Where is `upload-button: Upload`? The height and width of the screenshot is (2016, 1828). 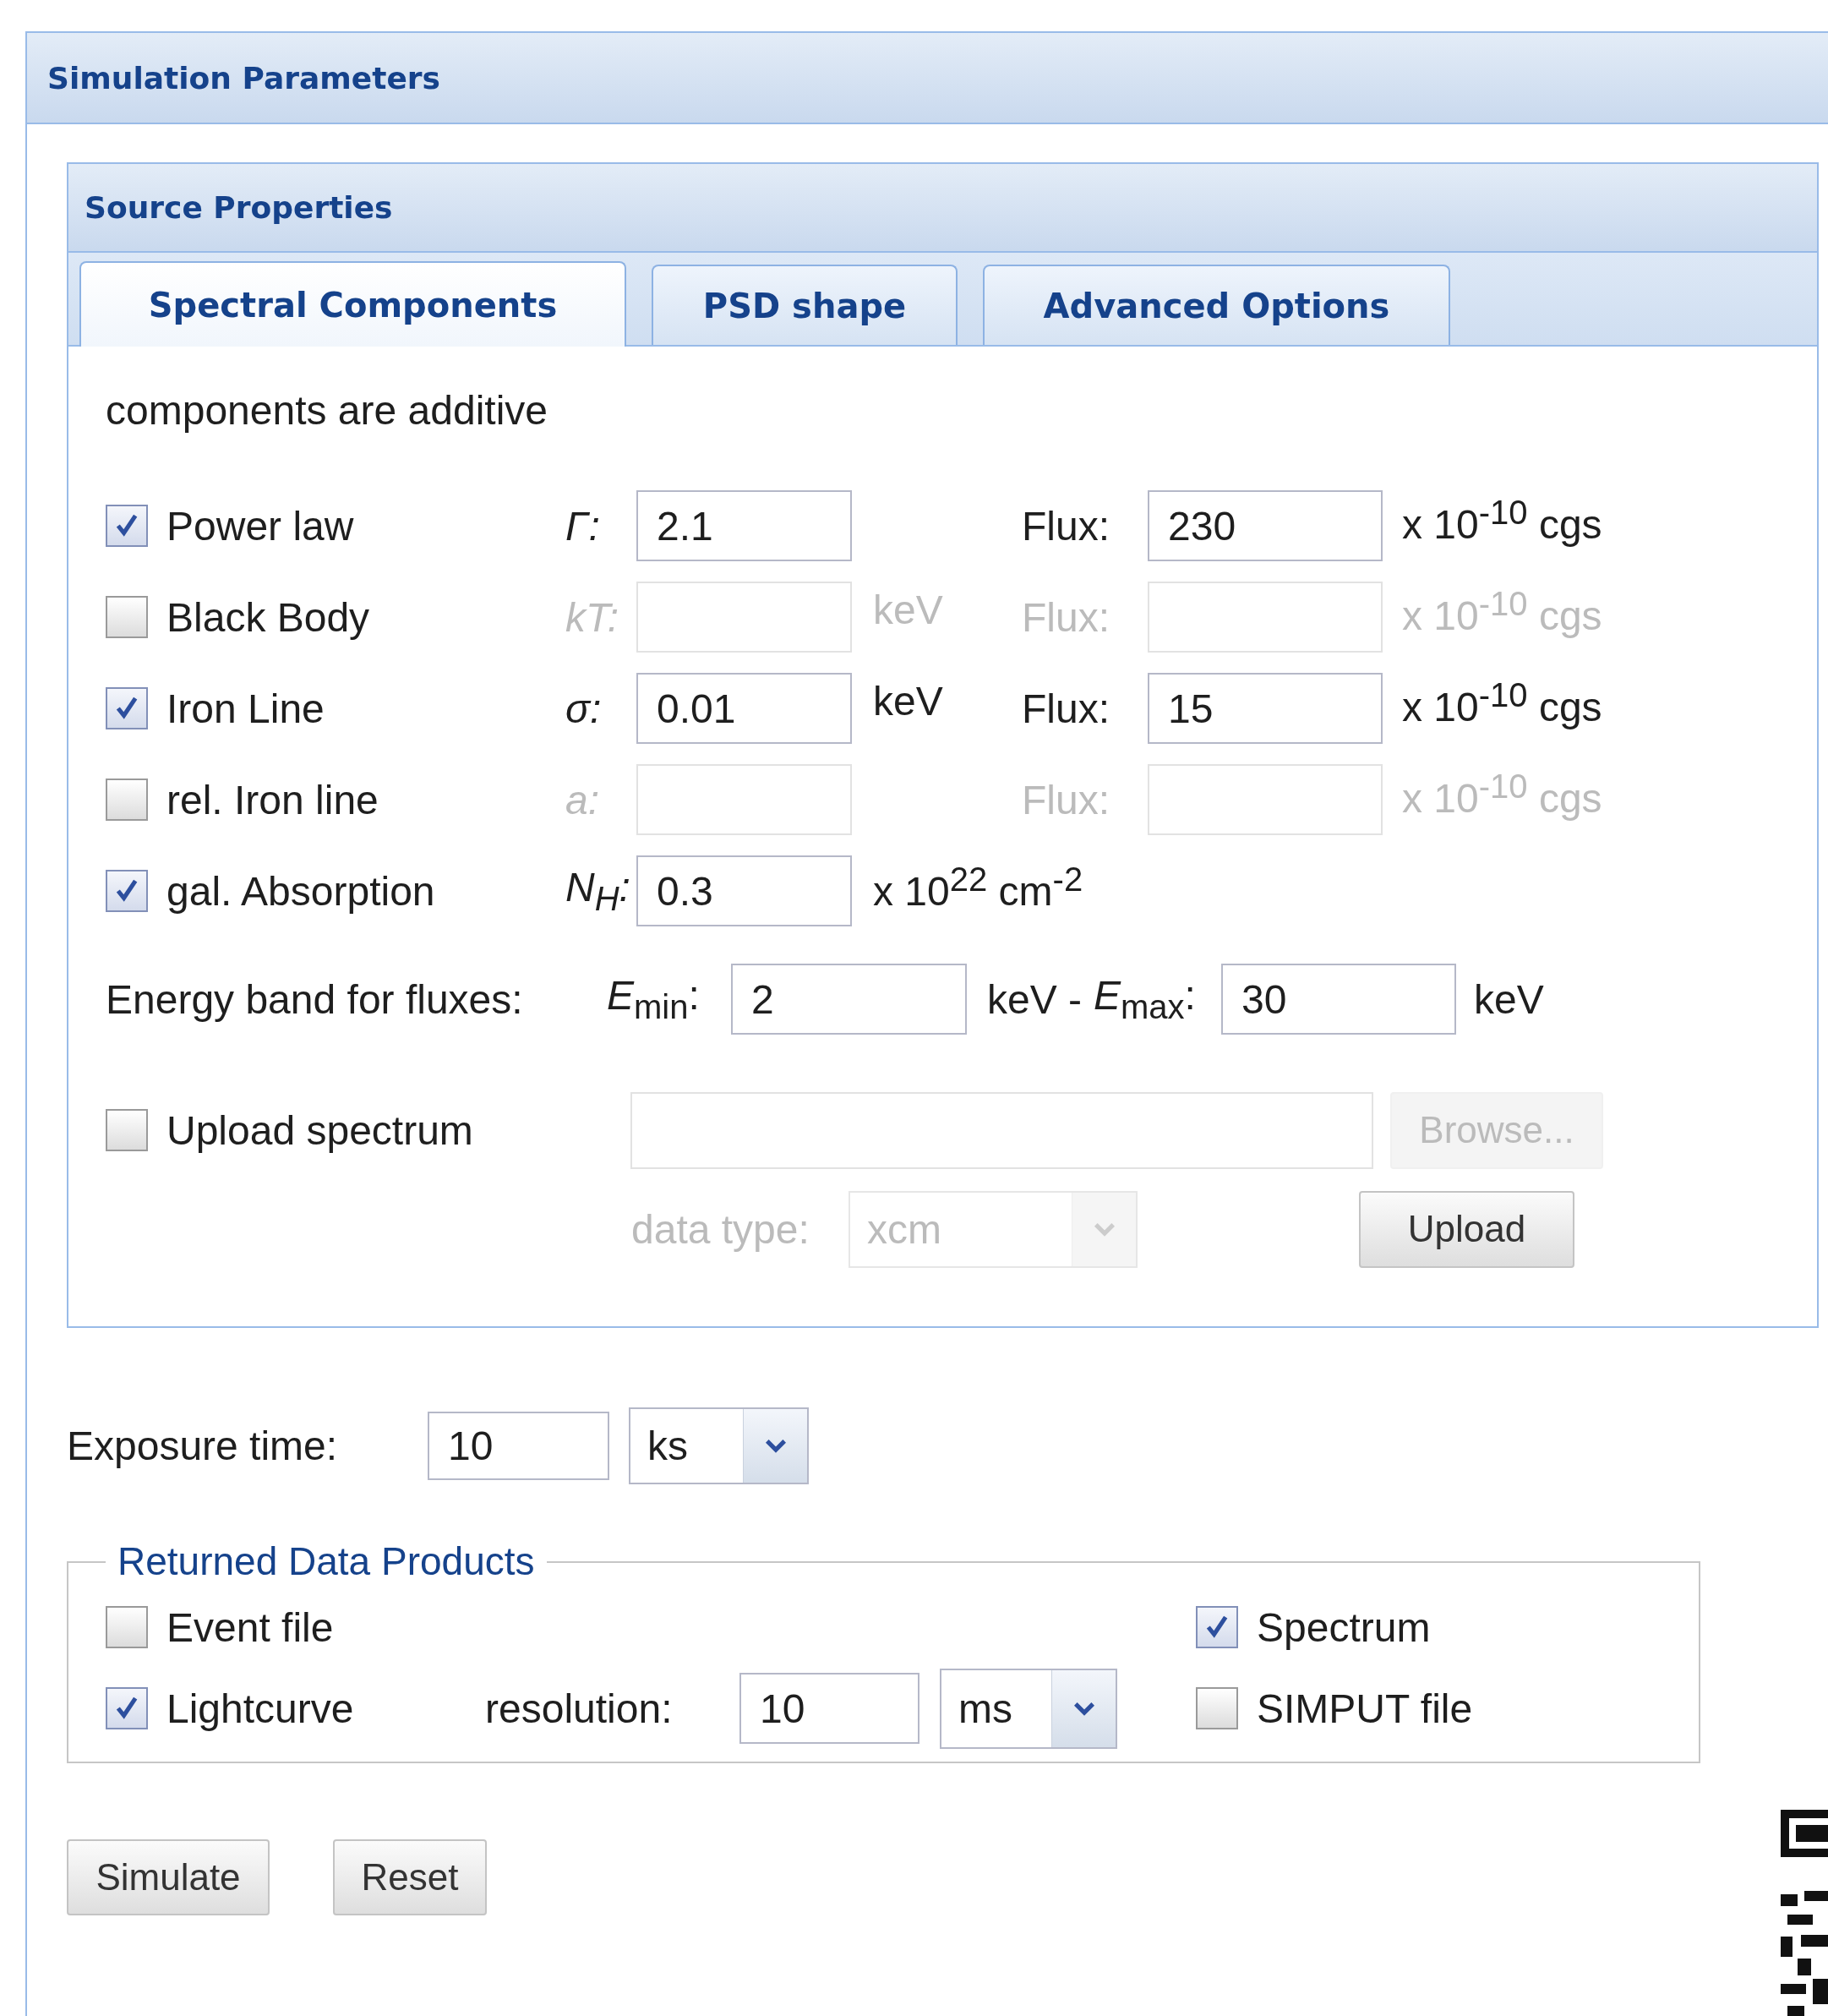
upload-button: Upload is located at coordinates (1466, 1229).